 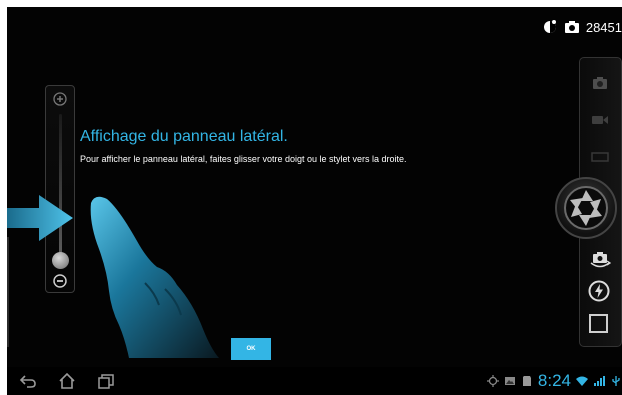 I want to click on swipe-right-arrow-icon, so click(x=40, y=218).